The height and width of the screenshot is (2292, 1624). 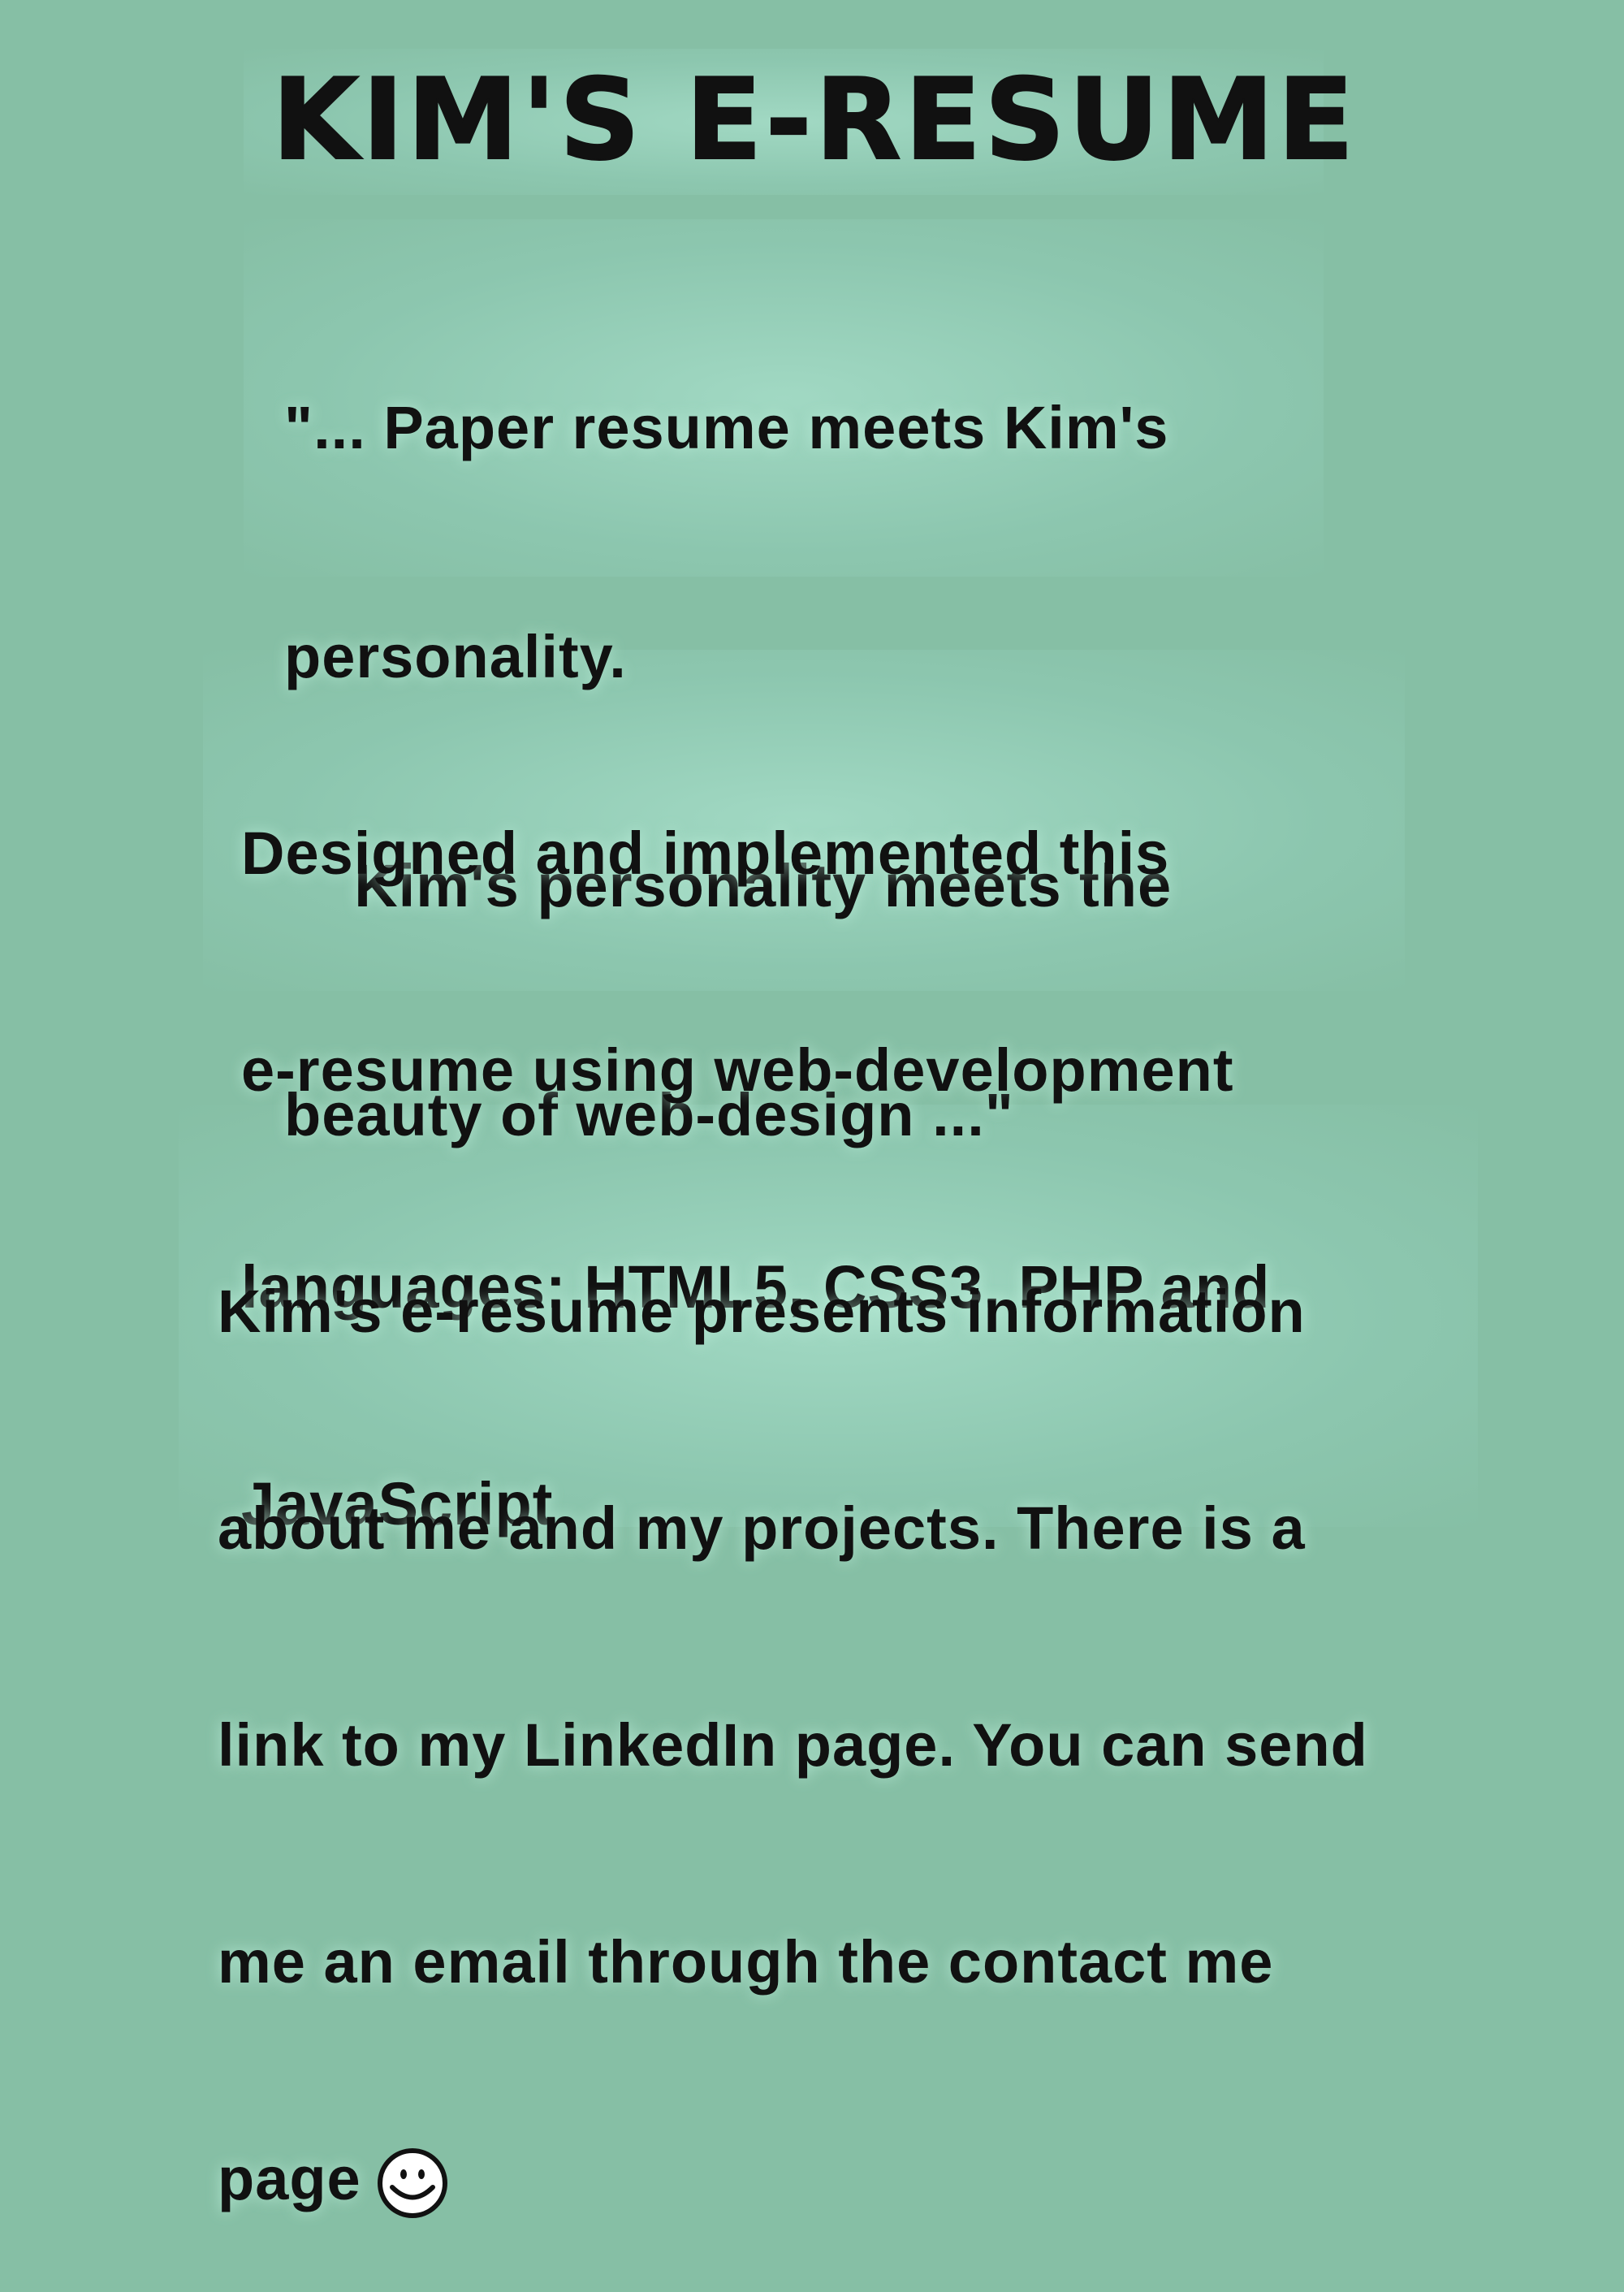 What do you see at coordinates (762, 1528) in the screenshot?
I see `about-line: about me and my projects. There is a` at bounding box center [762, 1528].